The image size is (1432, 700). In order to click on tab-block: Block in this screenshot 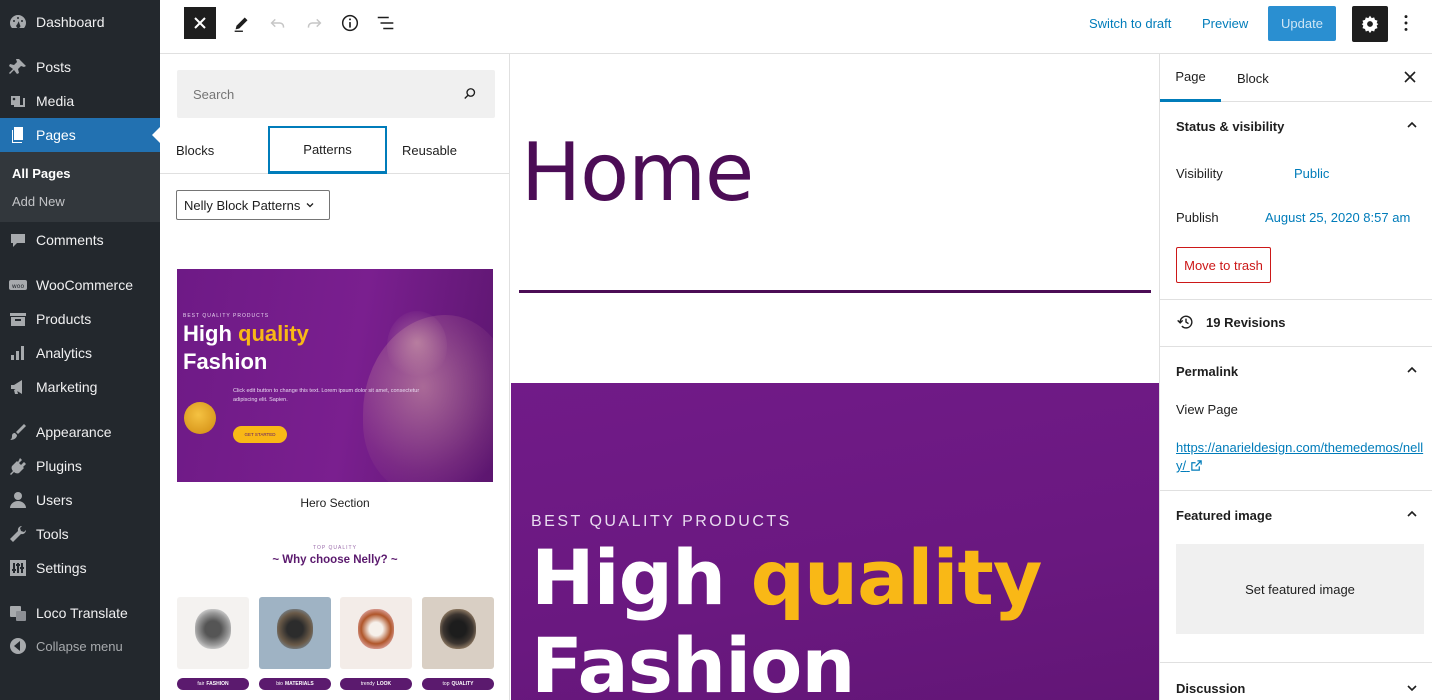, I will do `click(1253, 78)`.